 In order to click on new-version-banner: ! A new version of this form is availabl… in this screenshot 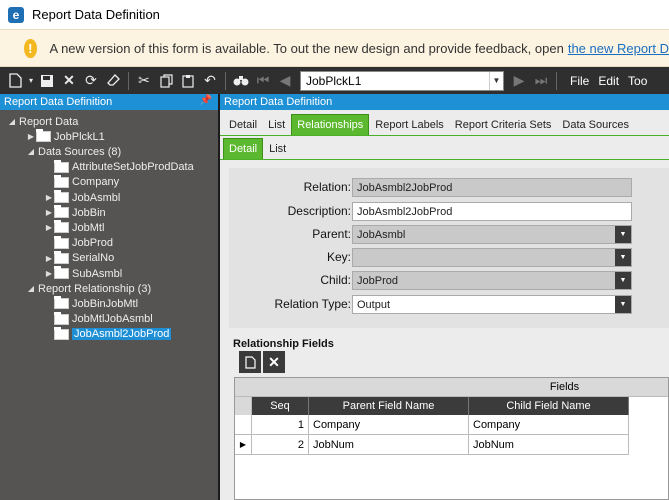, I will do `click(334, 48)`.